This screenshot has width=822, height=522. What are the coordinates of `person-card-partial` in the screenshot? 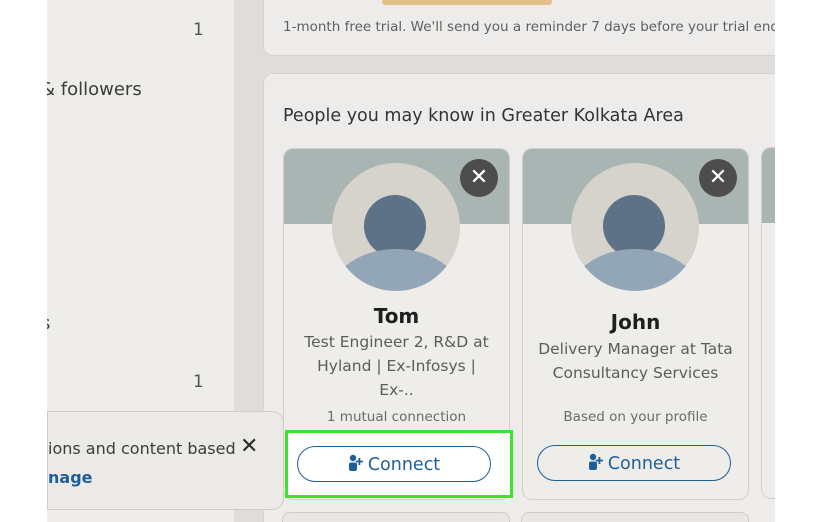 It's located at (768, 323).